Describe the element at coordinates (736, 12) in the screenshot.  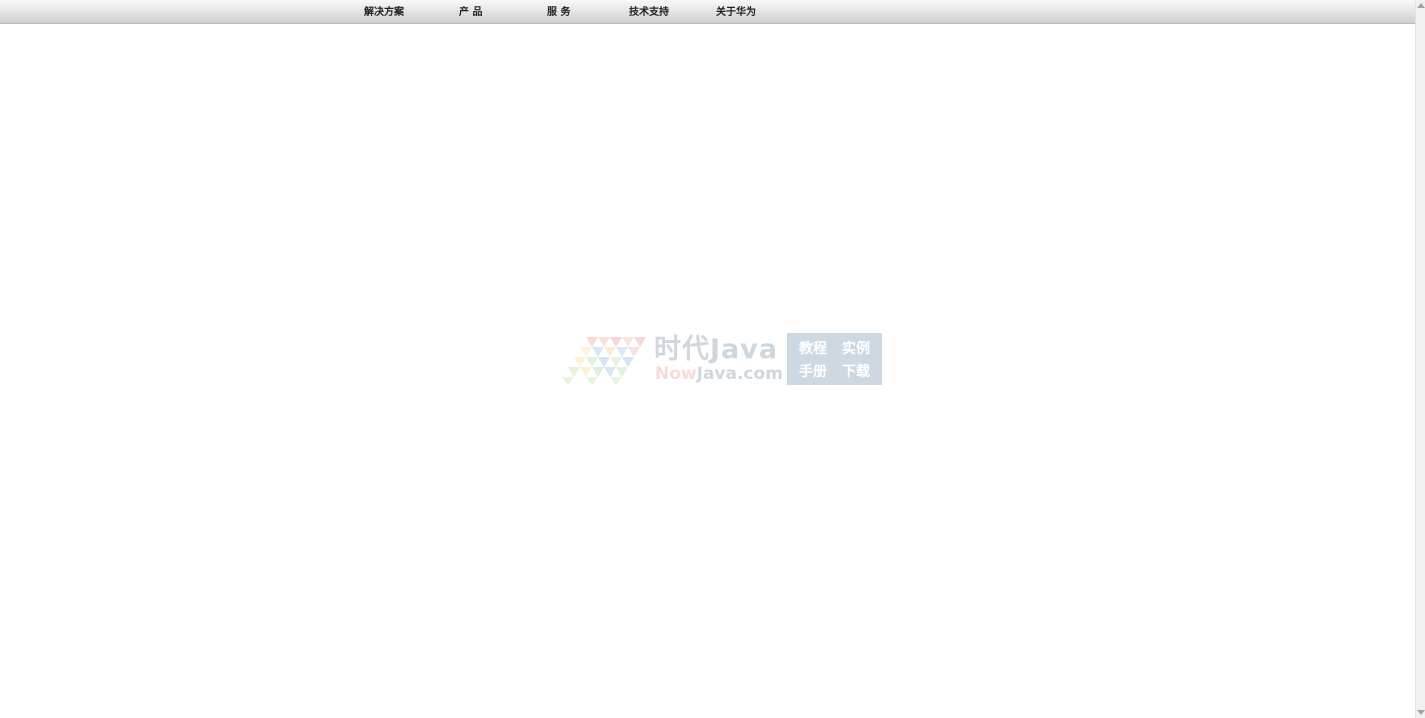
I see `nav-item-about-huawei: 关于华为` at that location.